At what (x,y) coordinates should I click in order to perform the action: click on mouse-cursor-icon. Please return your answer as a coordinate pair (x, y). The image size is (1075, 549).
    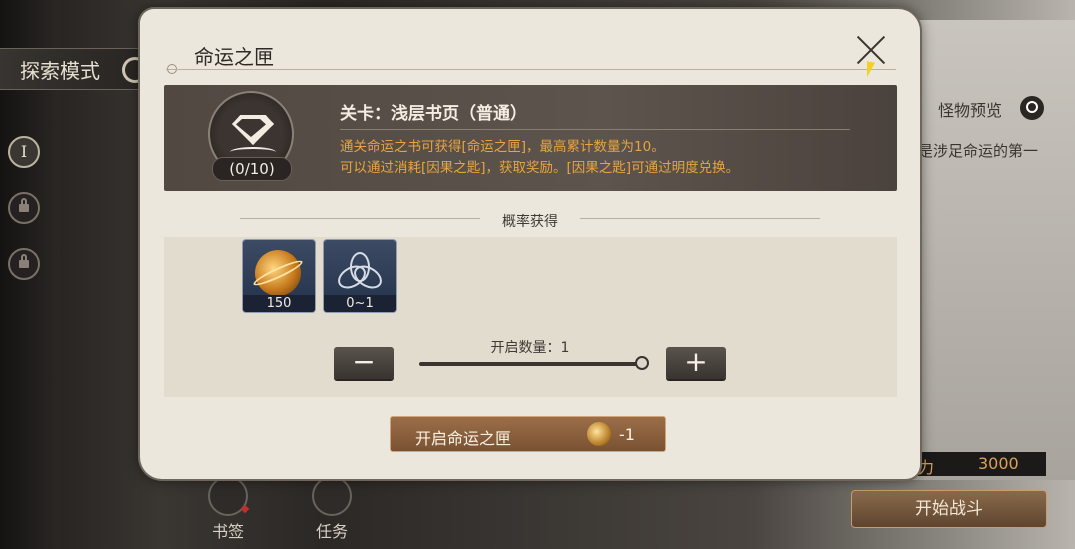
    Looking at the image, I should click on (871, 70).